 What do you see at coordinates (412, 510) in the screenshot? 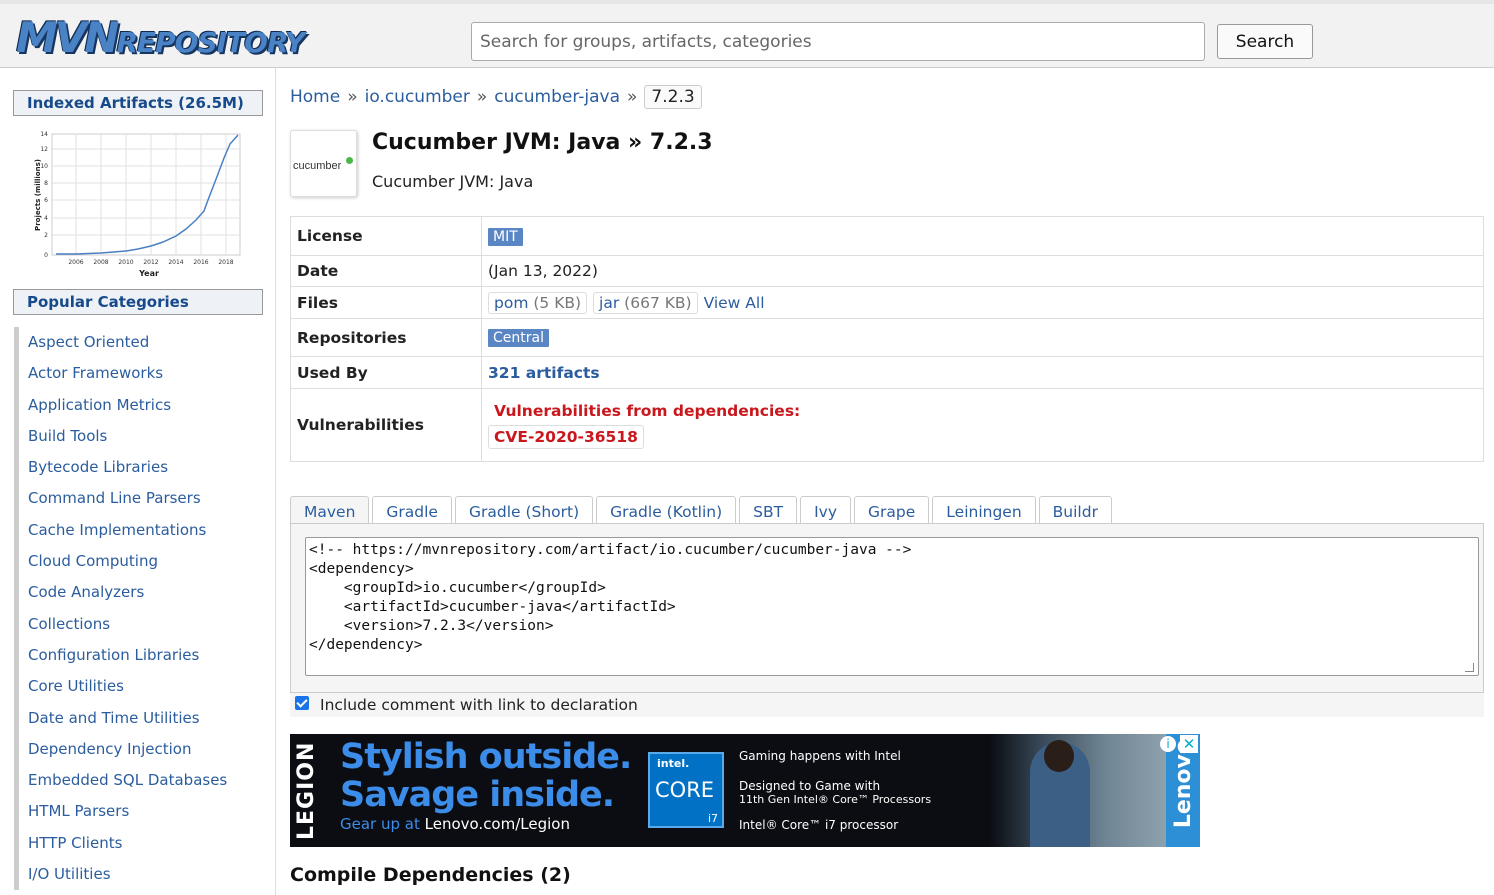
I see `tab-gradle: Gradle` at bounding box center [412, 510].